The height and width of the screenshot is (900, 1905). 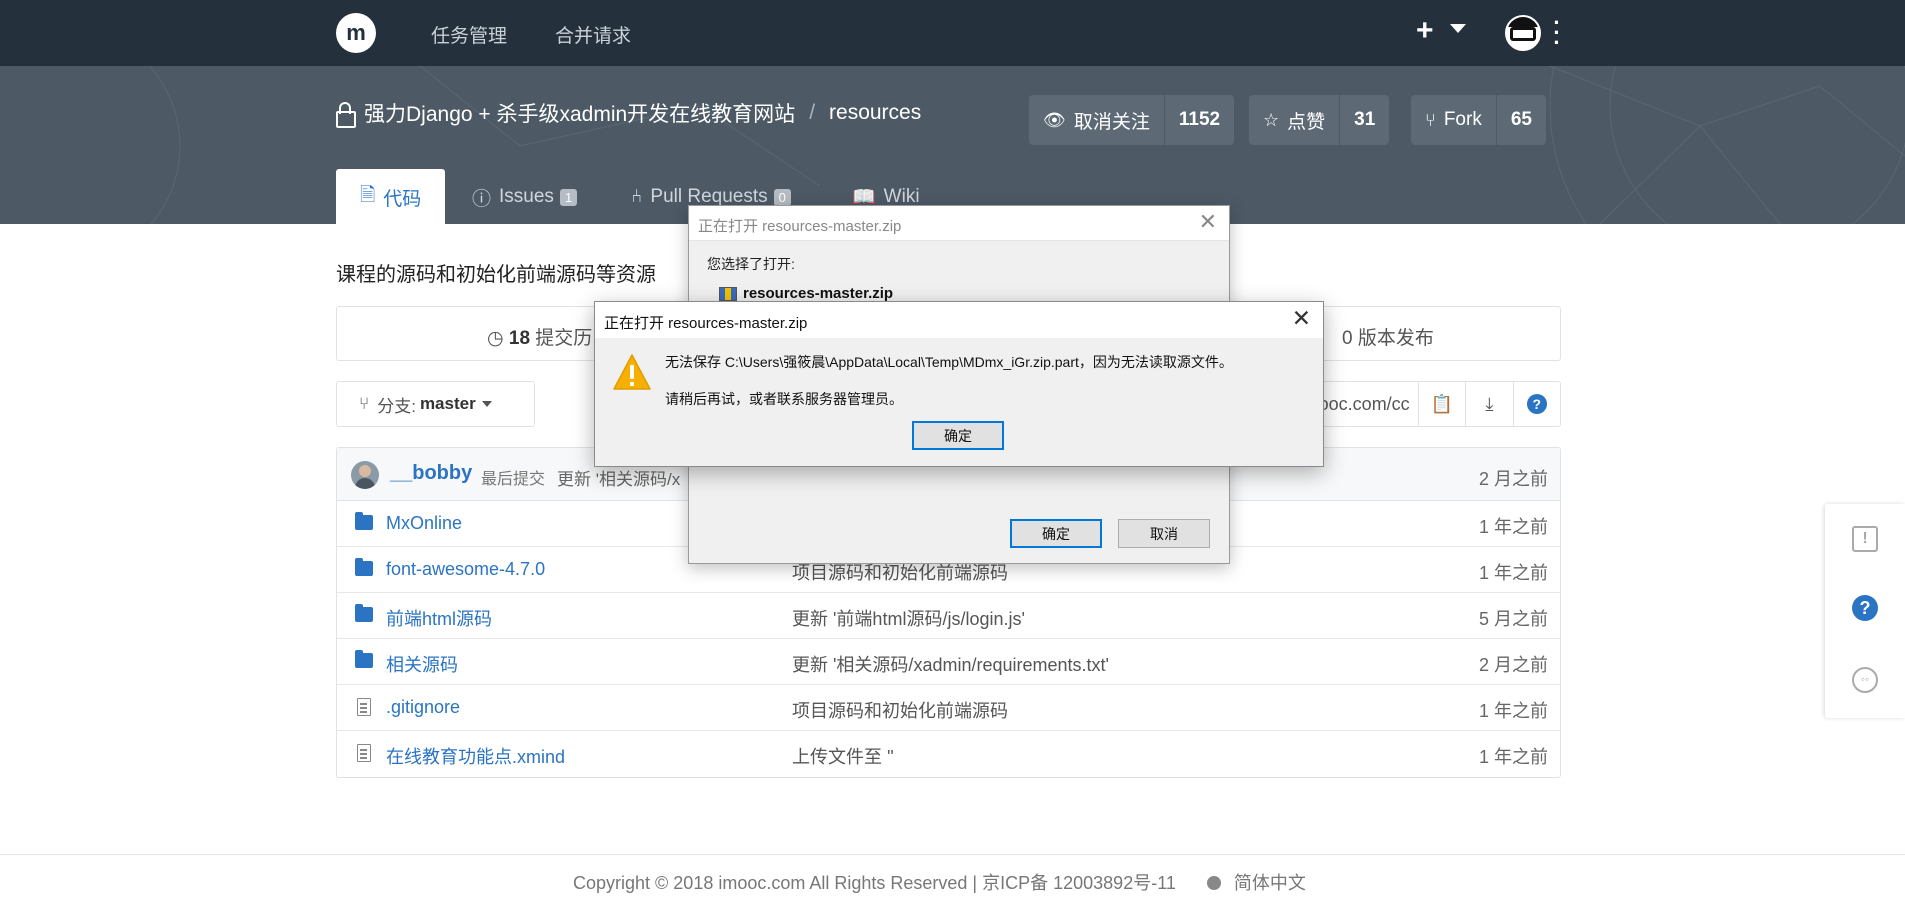 What do you see at coordinates (1164, 533) in the screenshot?
I see `cancel-button: 取消` at bounding box center [1164, 533].